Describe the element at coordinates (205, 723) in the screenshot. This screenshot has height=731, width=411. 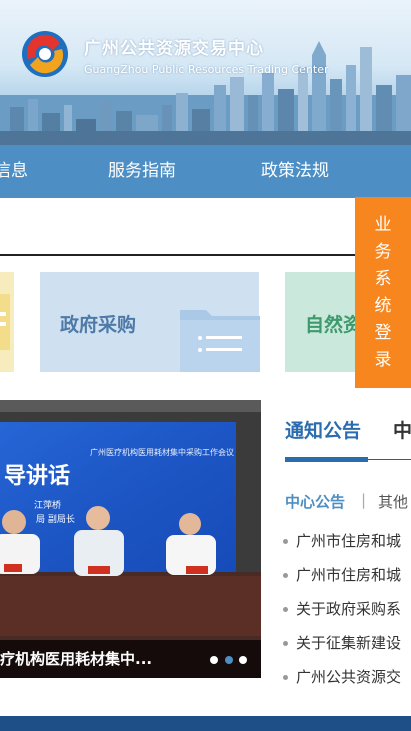
I see `footer-strip` at that location.